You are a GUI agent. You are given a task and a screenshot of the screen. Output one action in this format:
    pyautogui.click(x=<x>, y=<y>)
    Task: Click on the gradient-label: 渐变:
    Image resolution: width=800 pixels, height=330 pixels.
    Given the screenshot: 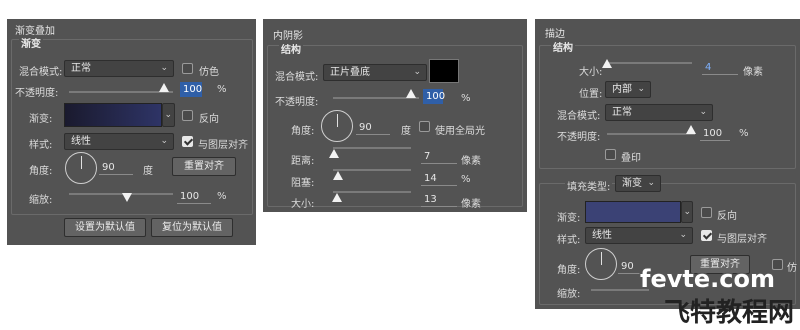 What is the action you would take?
    pyautogui.click(x=41, y=119)
    